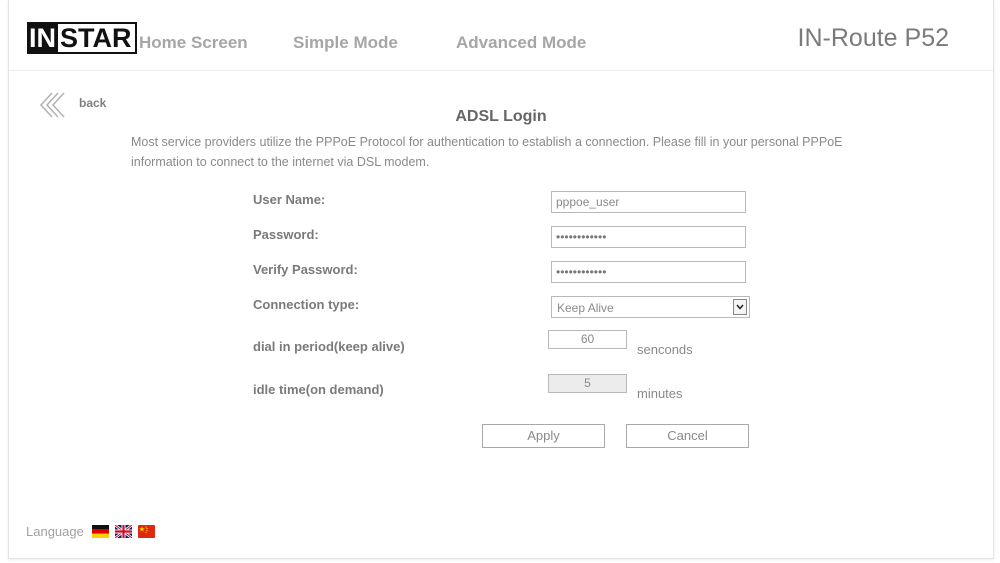  I want to click on connection-type-select: Keep Alive, so click(650, 307).